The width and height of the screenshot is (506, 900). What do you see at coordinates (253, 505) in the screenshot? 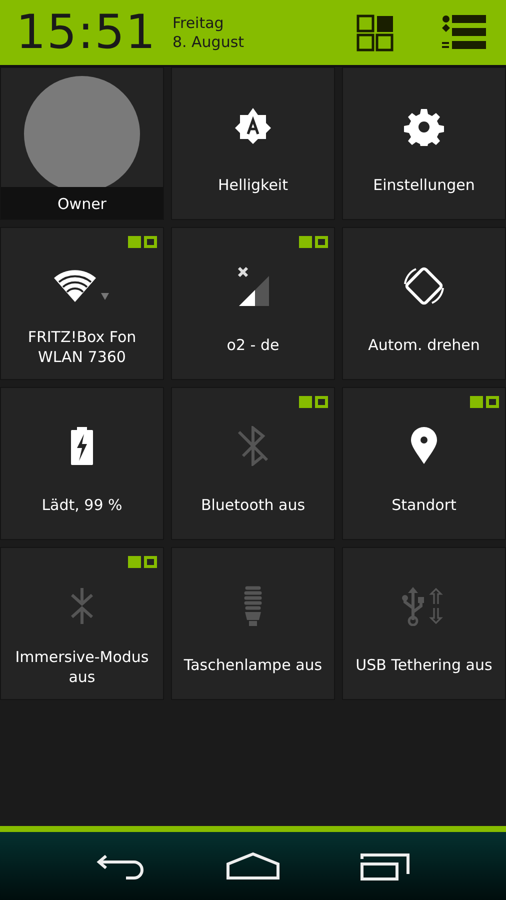
I see `tile-label: Bluetooth aus` at bounding box center [253, 505].